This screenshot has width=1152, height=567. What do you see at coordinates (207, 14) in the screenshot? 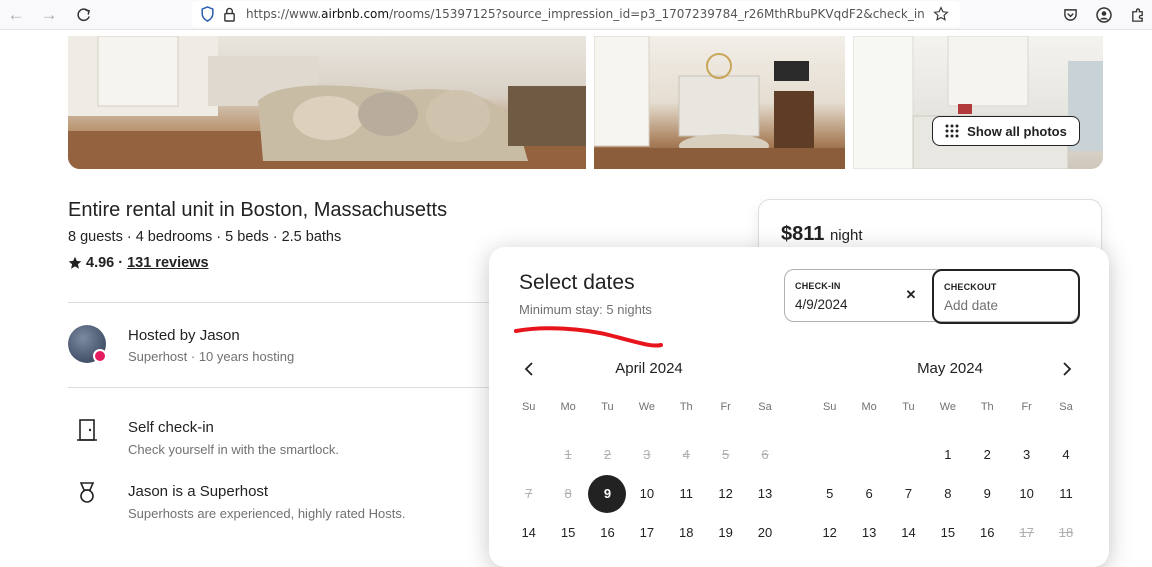
I see `shield-icon` at bounding box center [207, 14].